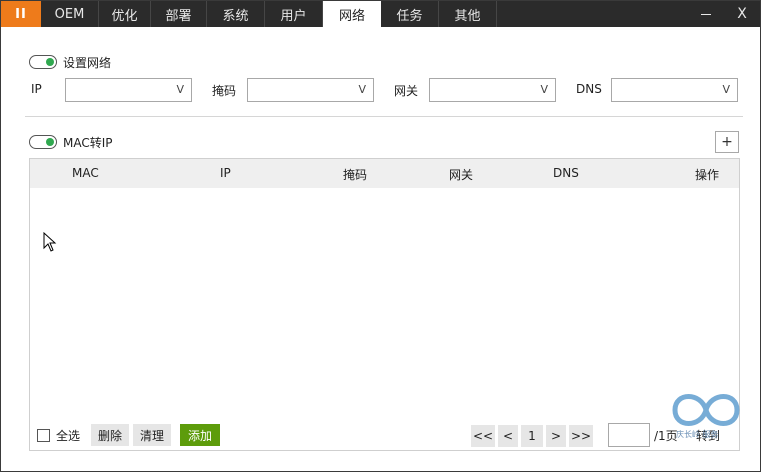  Describe the element at coordinates (36, 89) in the screenshot. I see `ip-label: IP` at that location.